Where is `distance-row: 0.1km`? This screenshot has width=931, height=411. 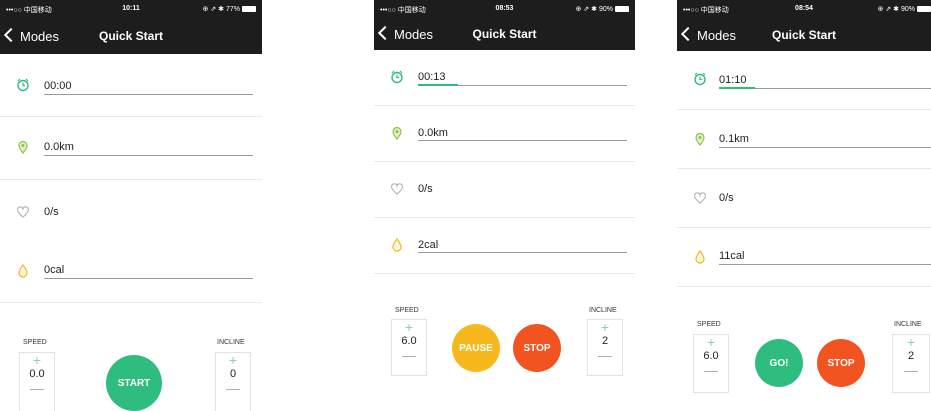 distance-row: 0.1km is located at coordinates (804, 139).